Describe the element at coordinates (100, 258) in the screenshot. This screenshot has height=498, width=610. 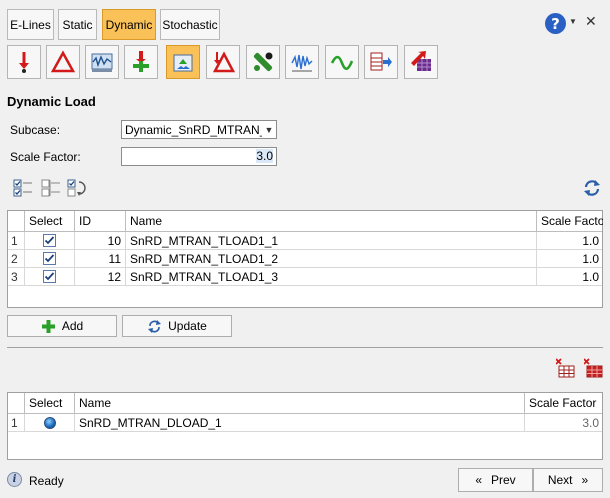
I see `row-id: 11` at that location.